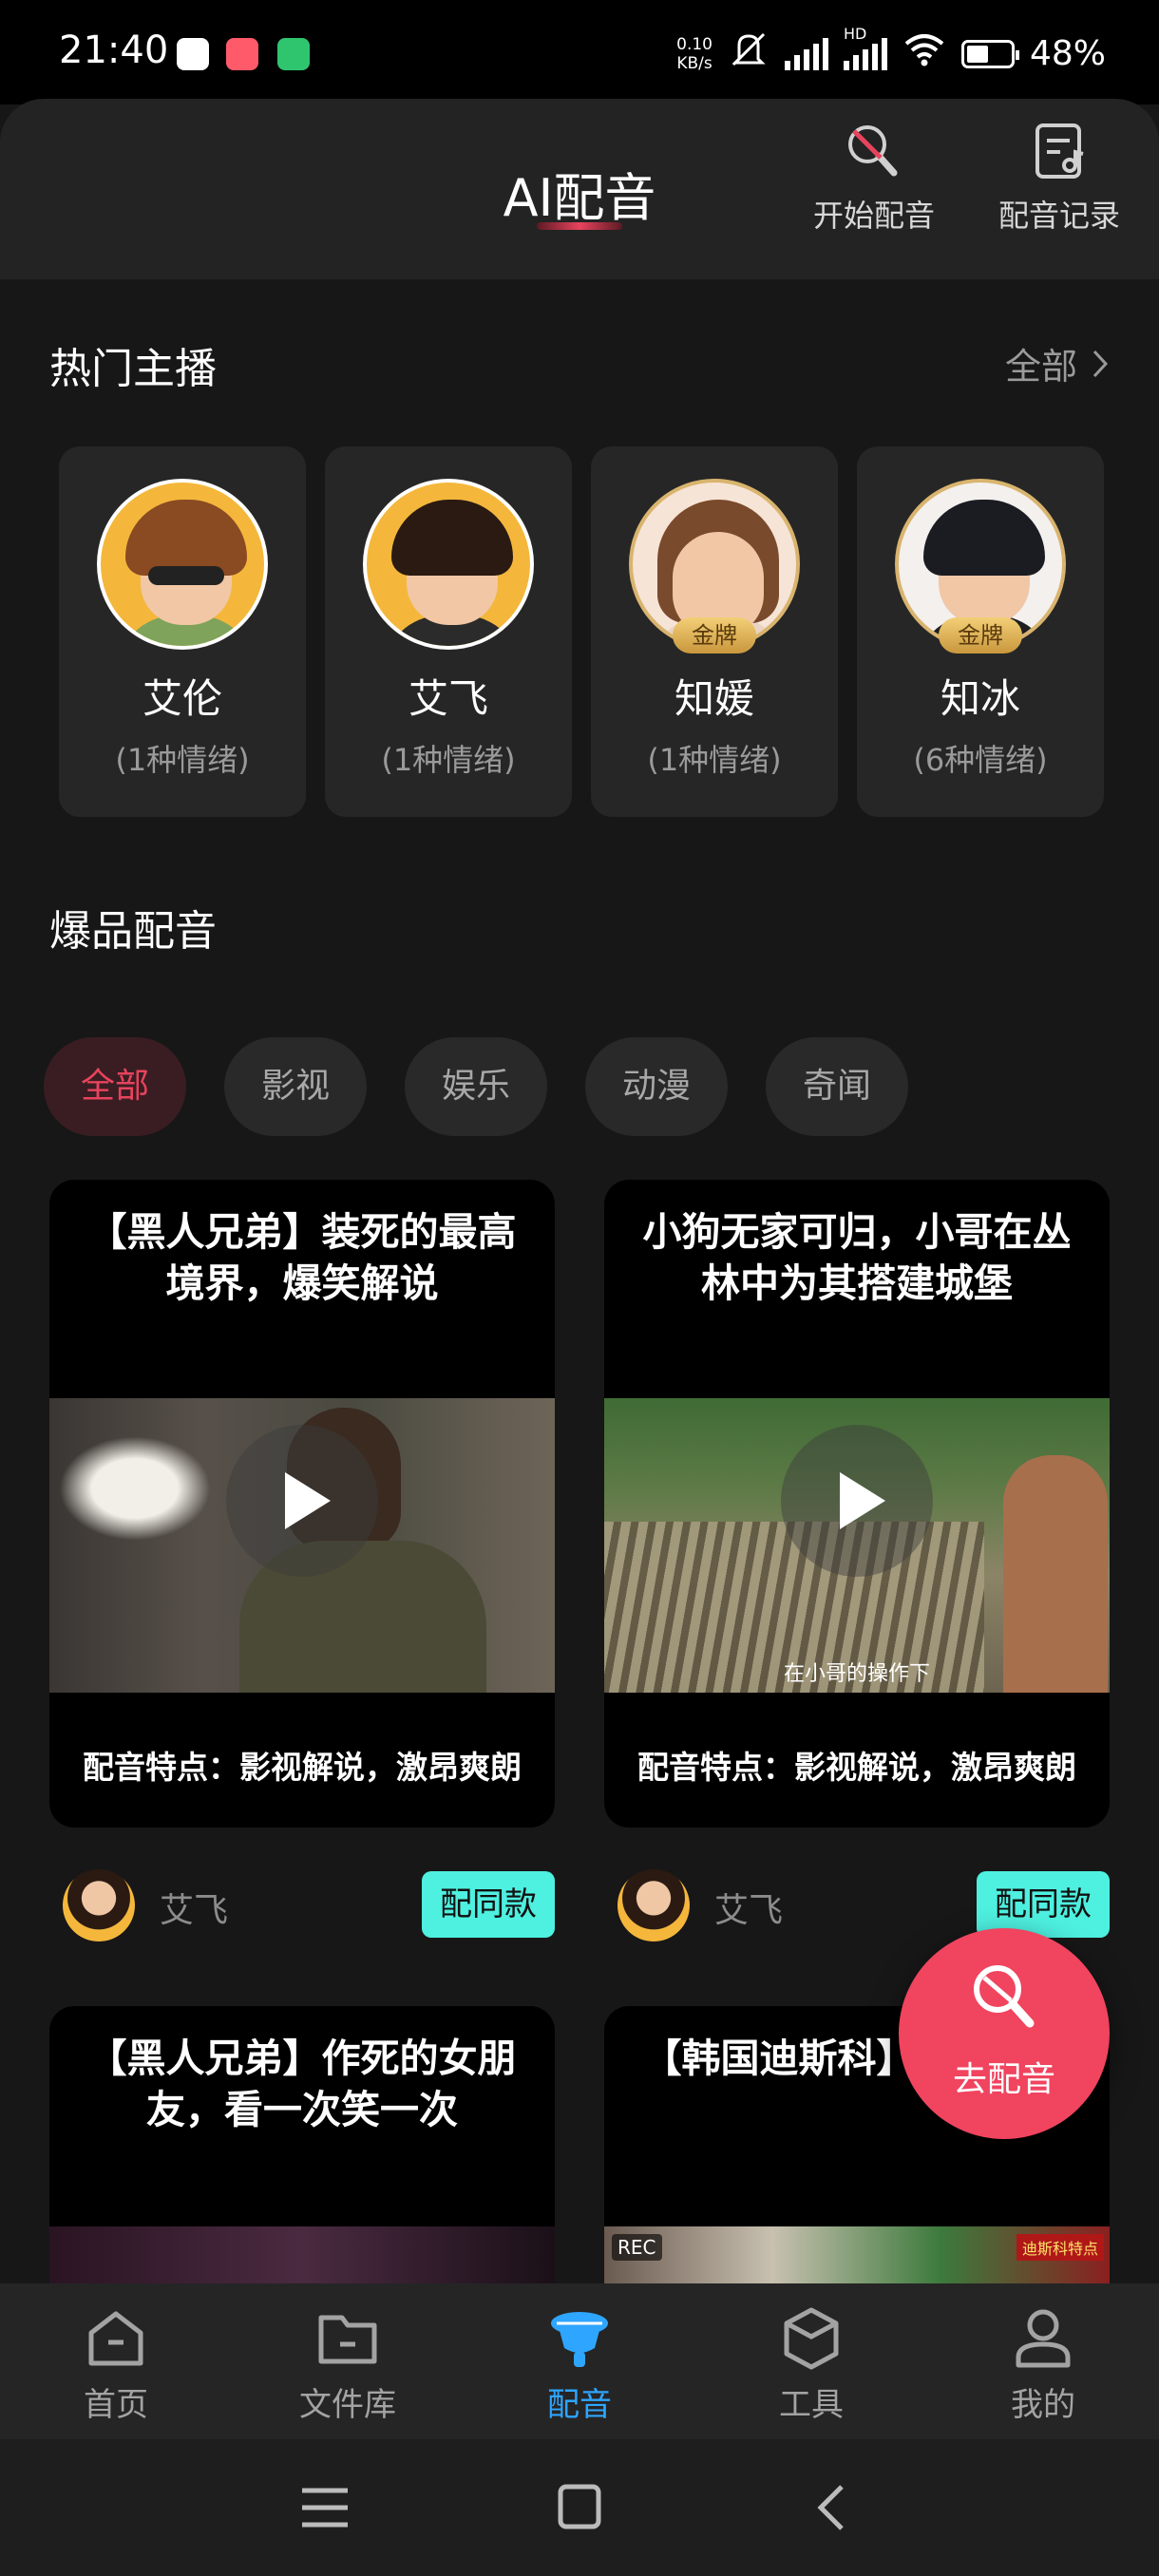 The image size is (1159, 2576). I want to click on bottom-navigation: 首页 文件库 配音 工具 我的, so click(579, 2361).